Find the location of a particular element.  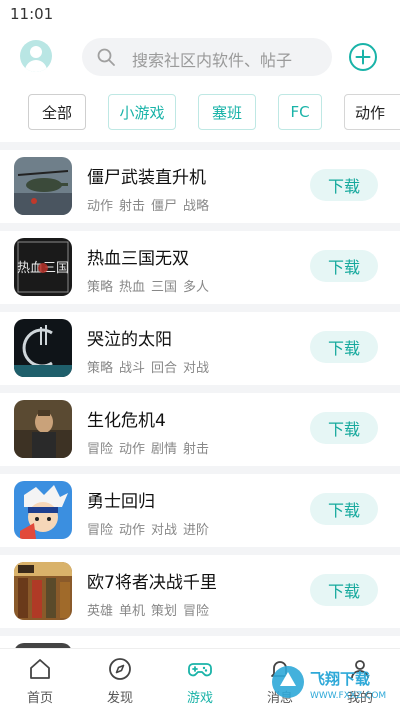

game-tag: 战斗 is located at coordinates (132, 368).